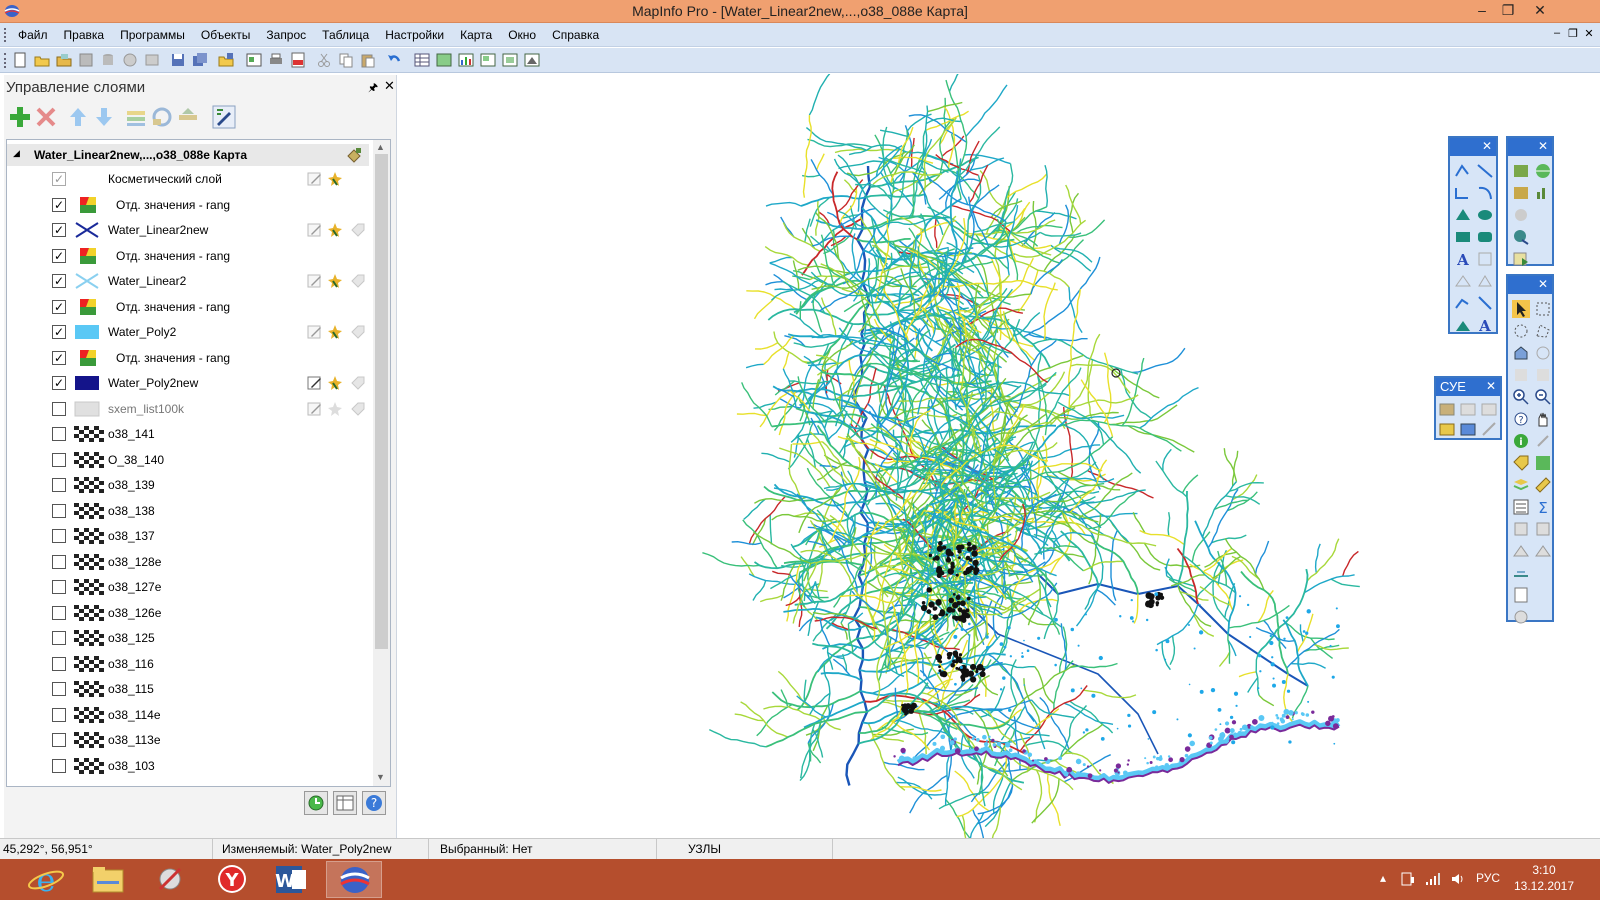 This screenshot has width=1600, height=902. Describe the element at coordinates (20, 117) in the screenshot. I see `add-layer-icon` at that location.